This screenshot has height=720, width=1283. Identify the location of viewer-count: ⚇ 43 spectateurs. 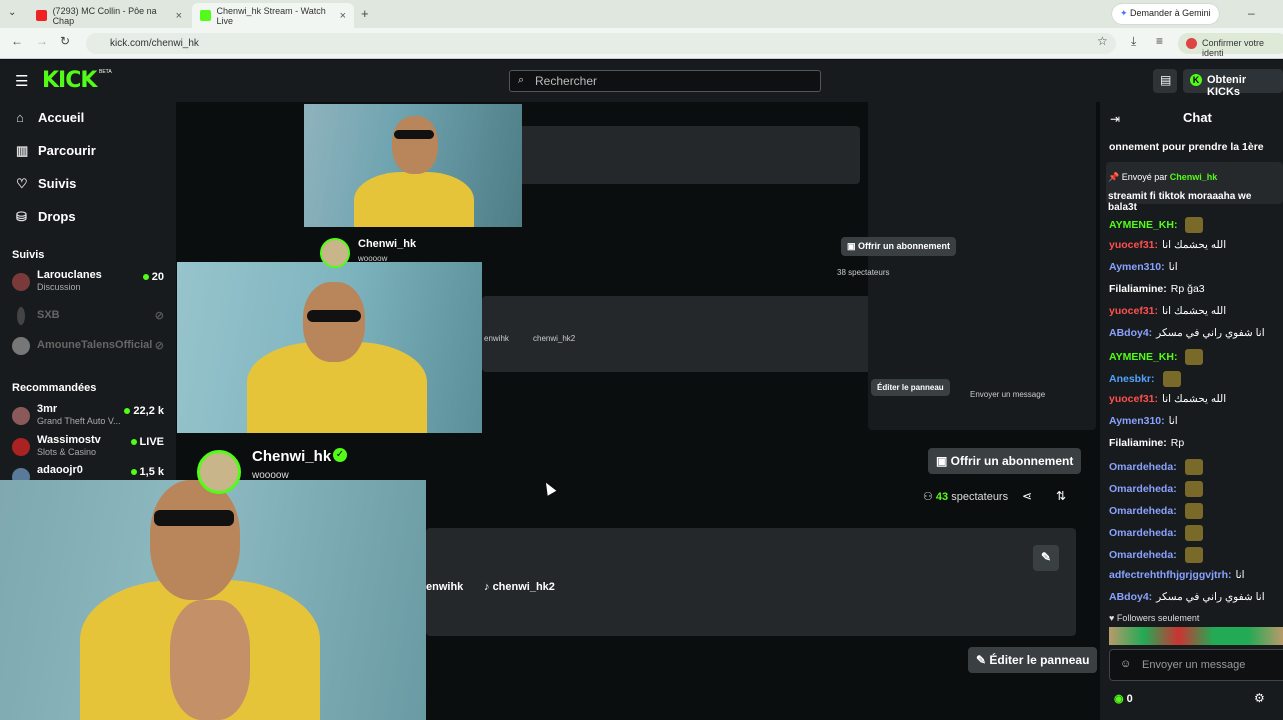
(965, 496).